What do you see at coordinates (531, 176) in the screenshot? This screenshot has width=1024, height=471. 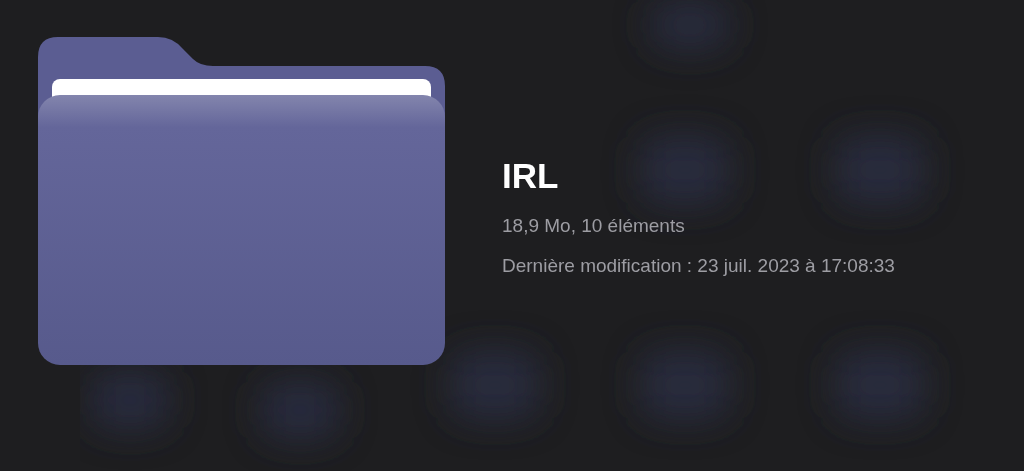 I see `folder-name: IRL` at bounding box center [531, 176].